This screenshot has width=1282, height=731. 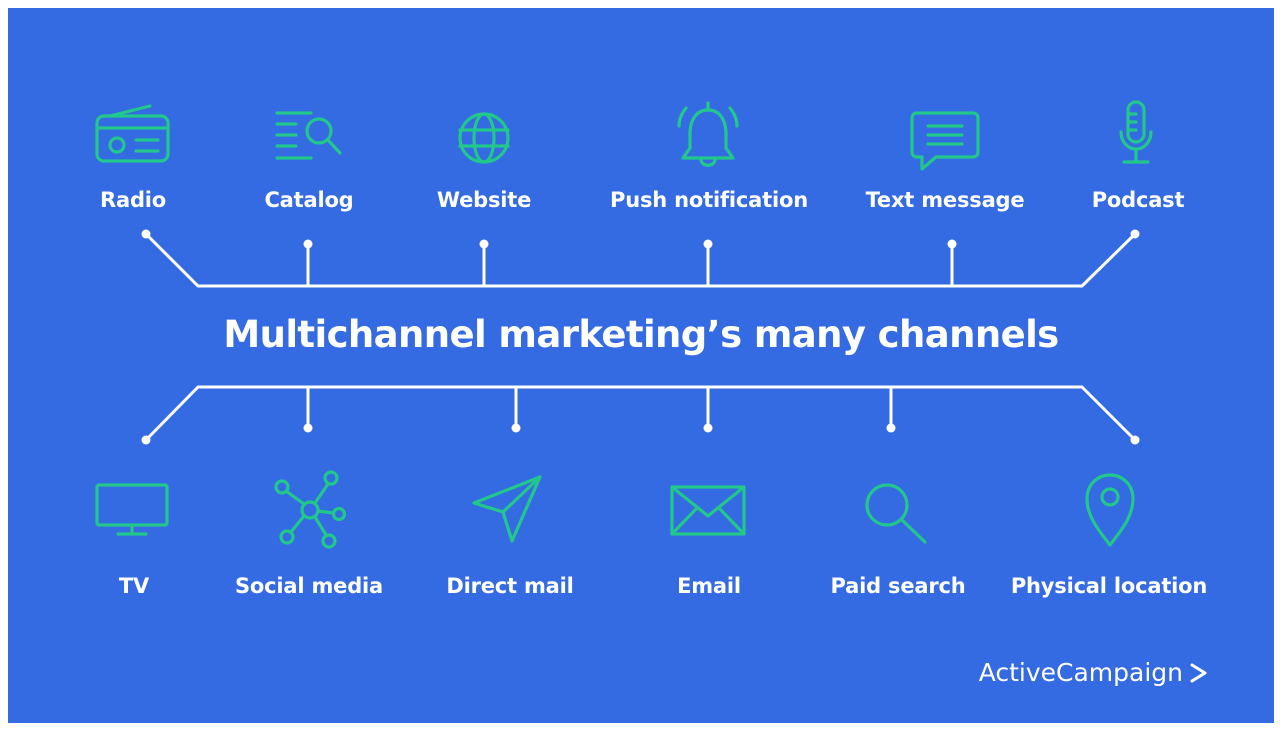 I want to click on channel-label-paid-search: Paid search, so click(x=898, y=586).